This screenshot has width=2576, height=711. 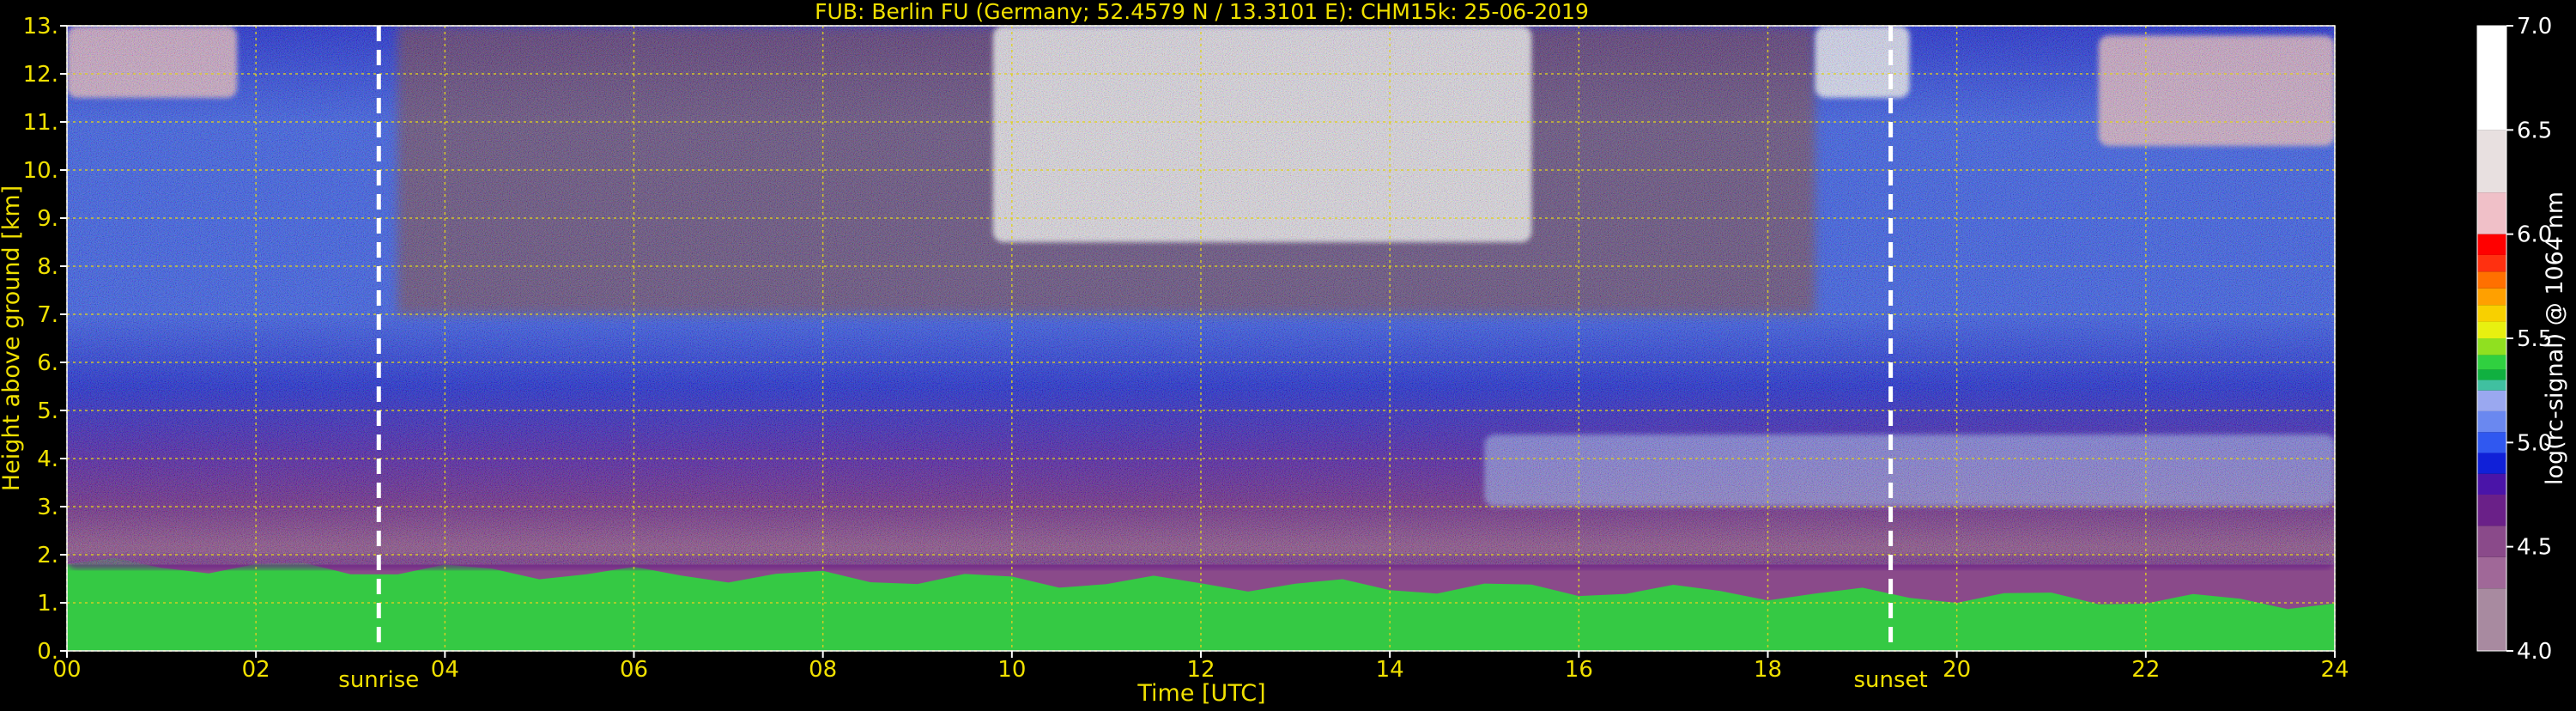 I want to click on x-tick-label: 16, so click(x=1579, y=670).